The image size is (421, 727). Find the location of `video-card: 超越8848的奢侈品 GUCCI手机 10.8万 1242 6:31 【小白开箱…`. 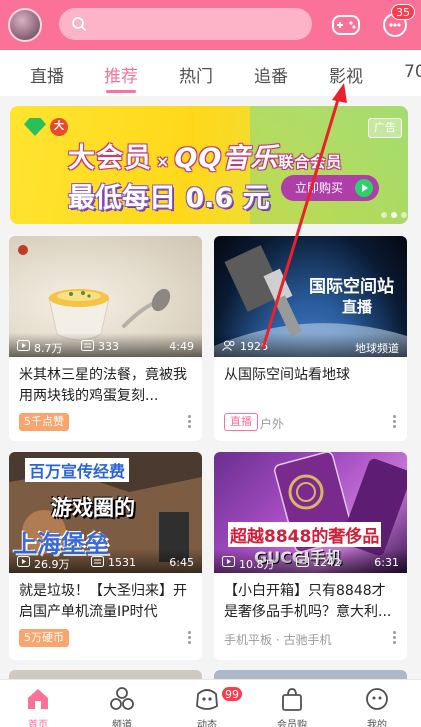

video-card: 超越8848的奢侈品 GUCCI手机 10.8万 1242 6:31 【小白开箱… is located at coordinates (310, 556).